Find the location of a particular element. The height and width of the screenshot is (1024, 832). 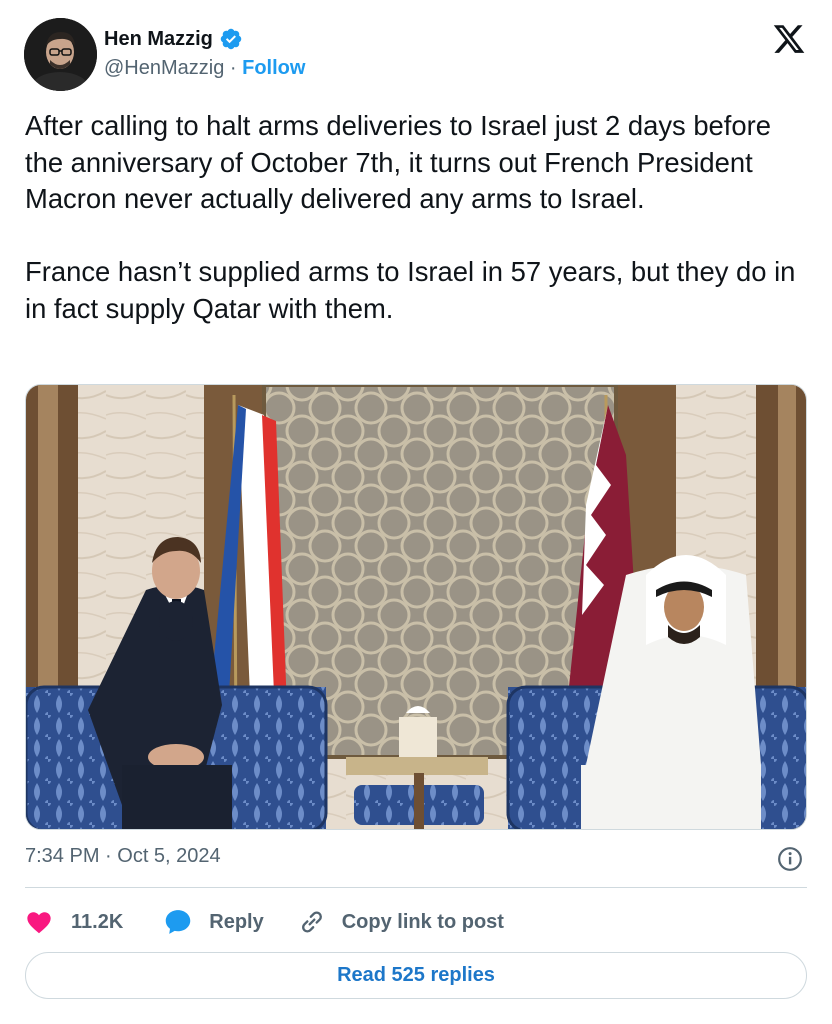

author-handle-row: @HenMazzig · Follow is located at coordinates (204, 68).